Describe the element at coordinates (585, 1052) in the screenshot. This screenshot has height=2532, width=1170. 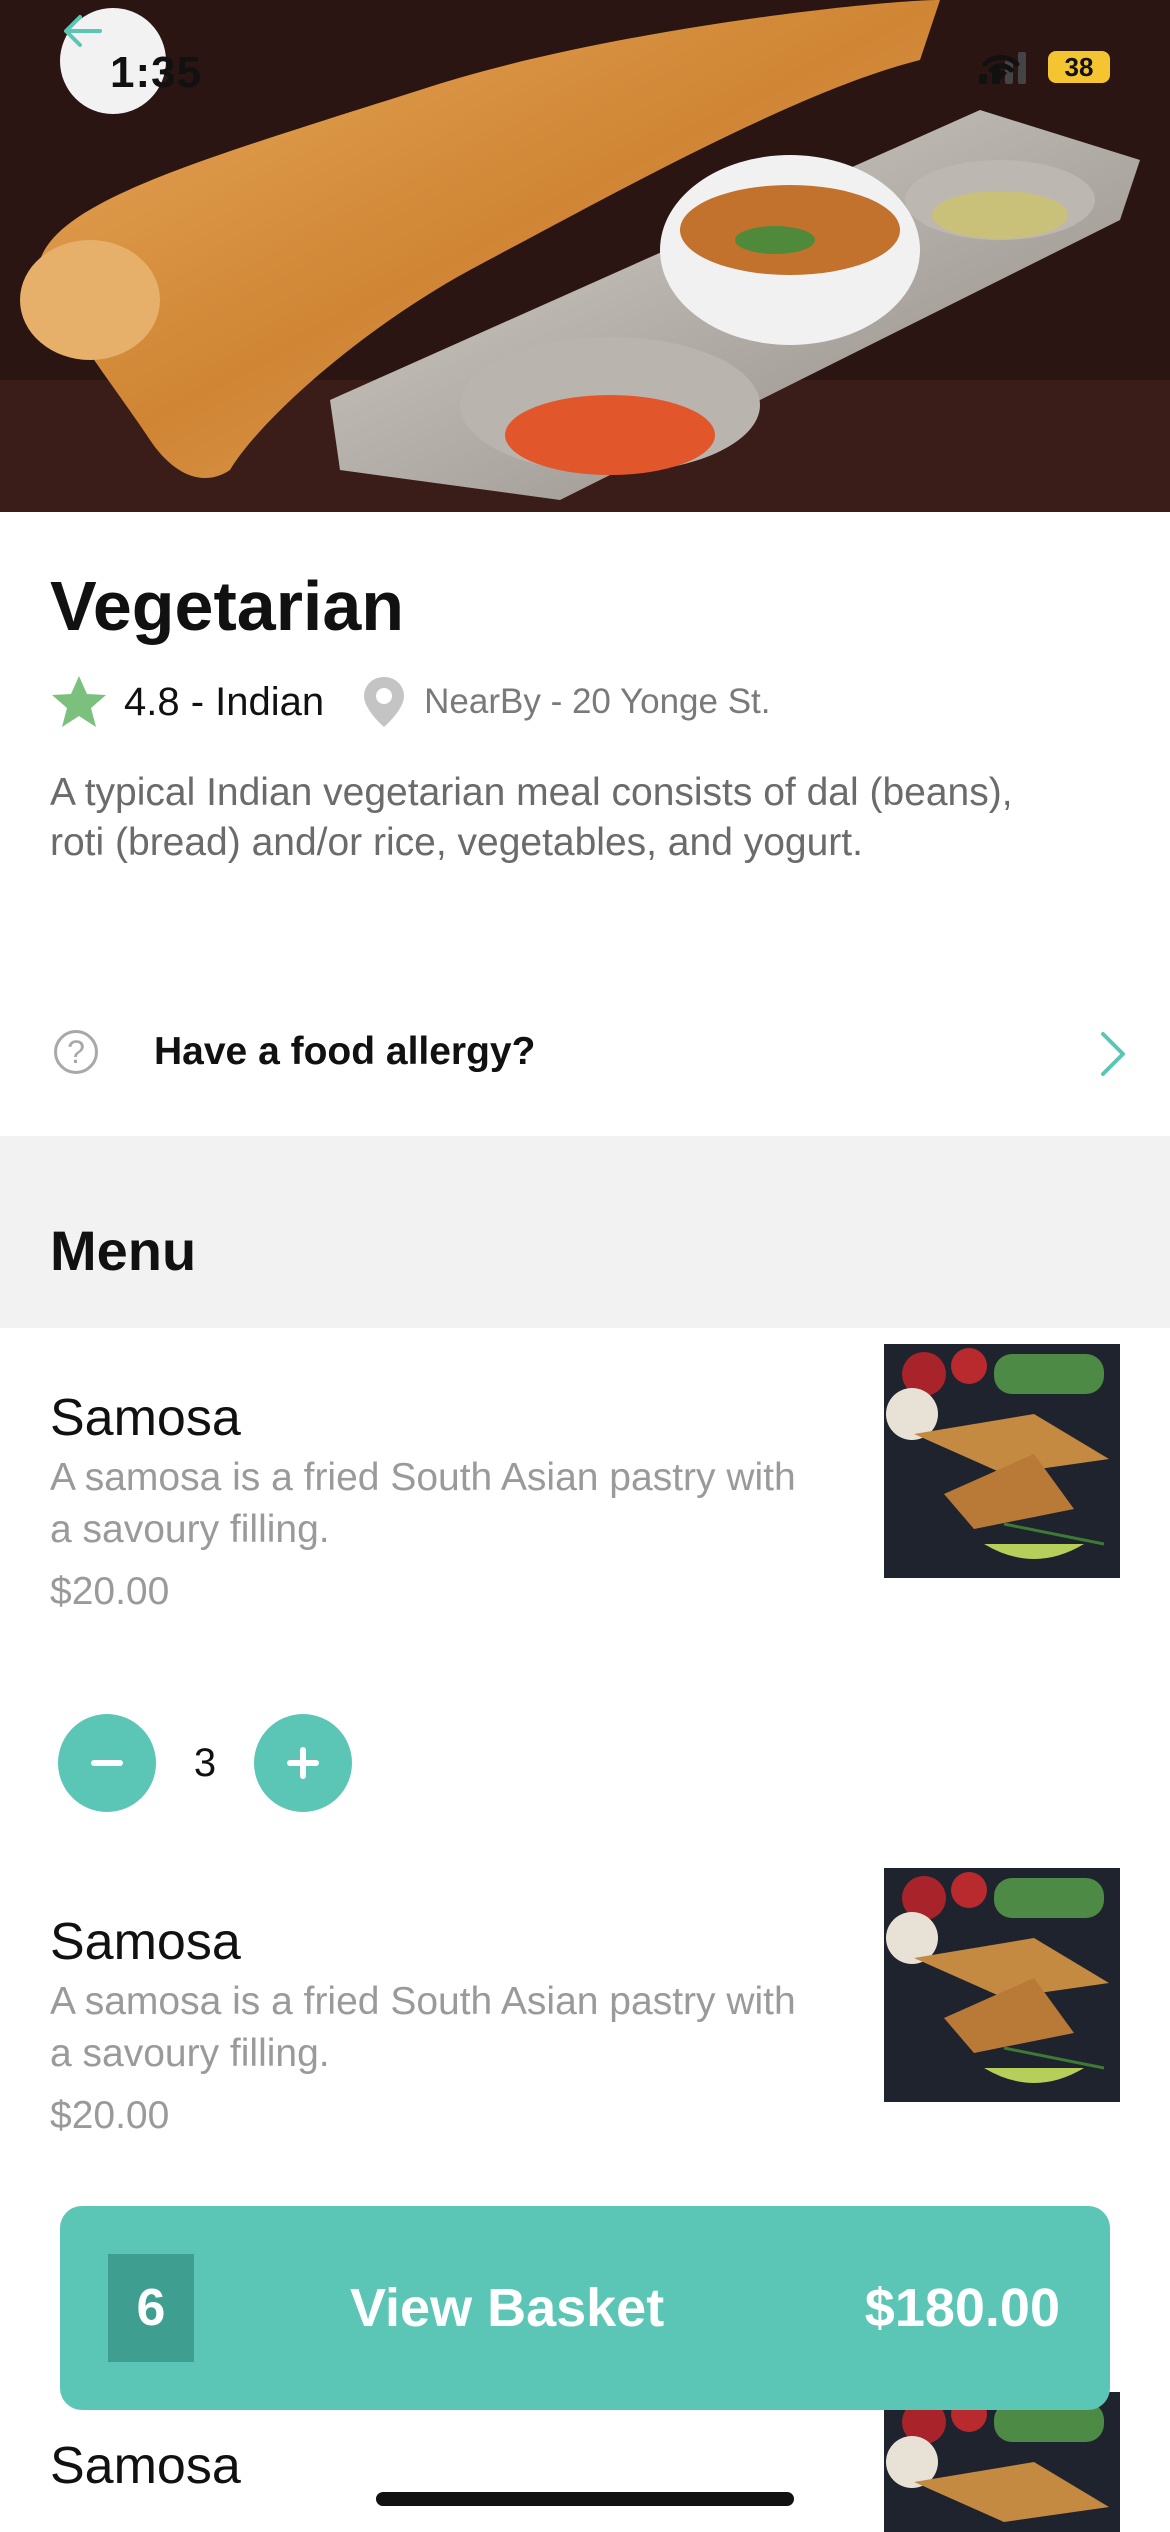
I see `allergy-row: ? Have a food allergy?` at that location.